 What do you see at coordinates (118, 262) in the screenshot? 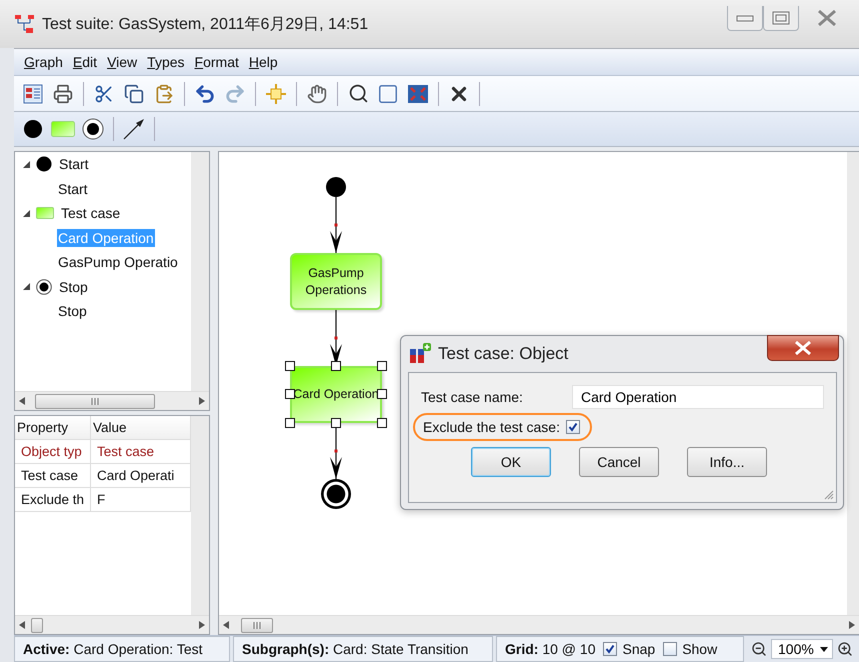
I see `tree-item: GasPump Operatio` at bounding box center [118, 262].